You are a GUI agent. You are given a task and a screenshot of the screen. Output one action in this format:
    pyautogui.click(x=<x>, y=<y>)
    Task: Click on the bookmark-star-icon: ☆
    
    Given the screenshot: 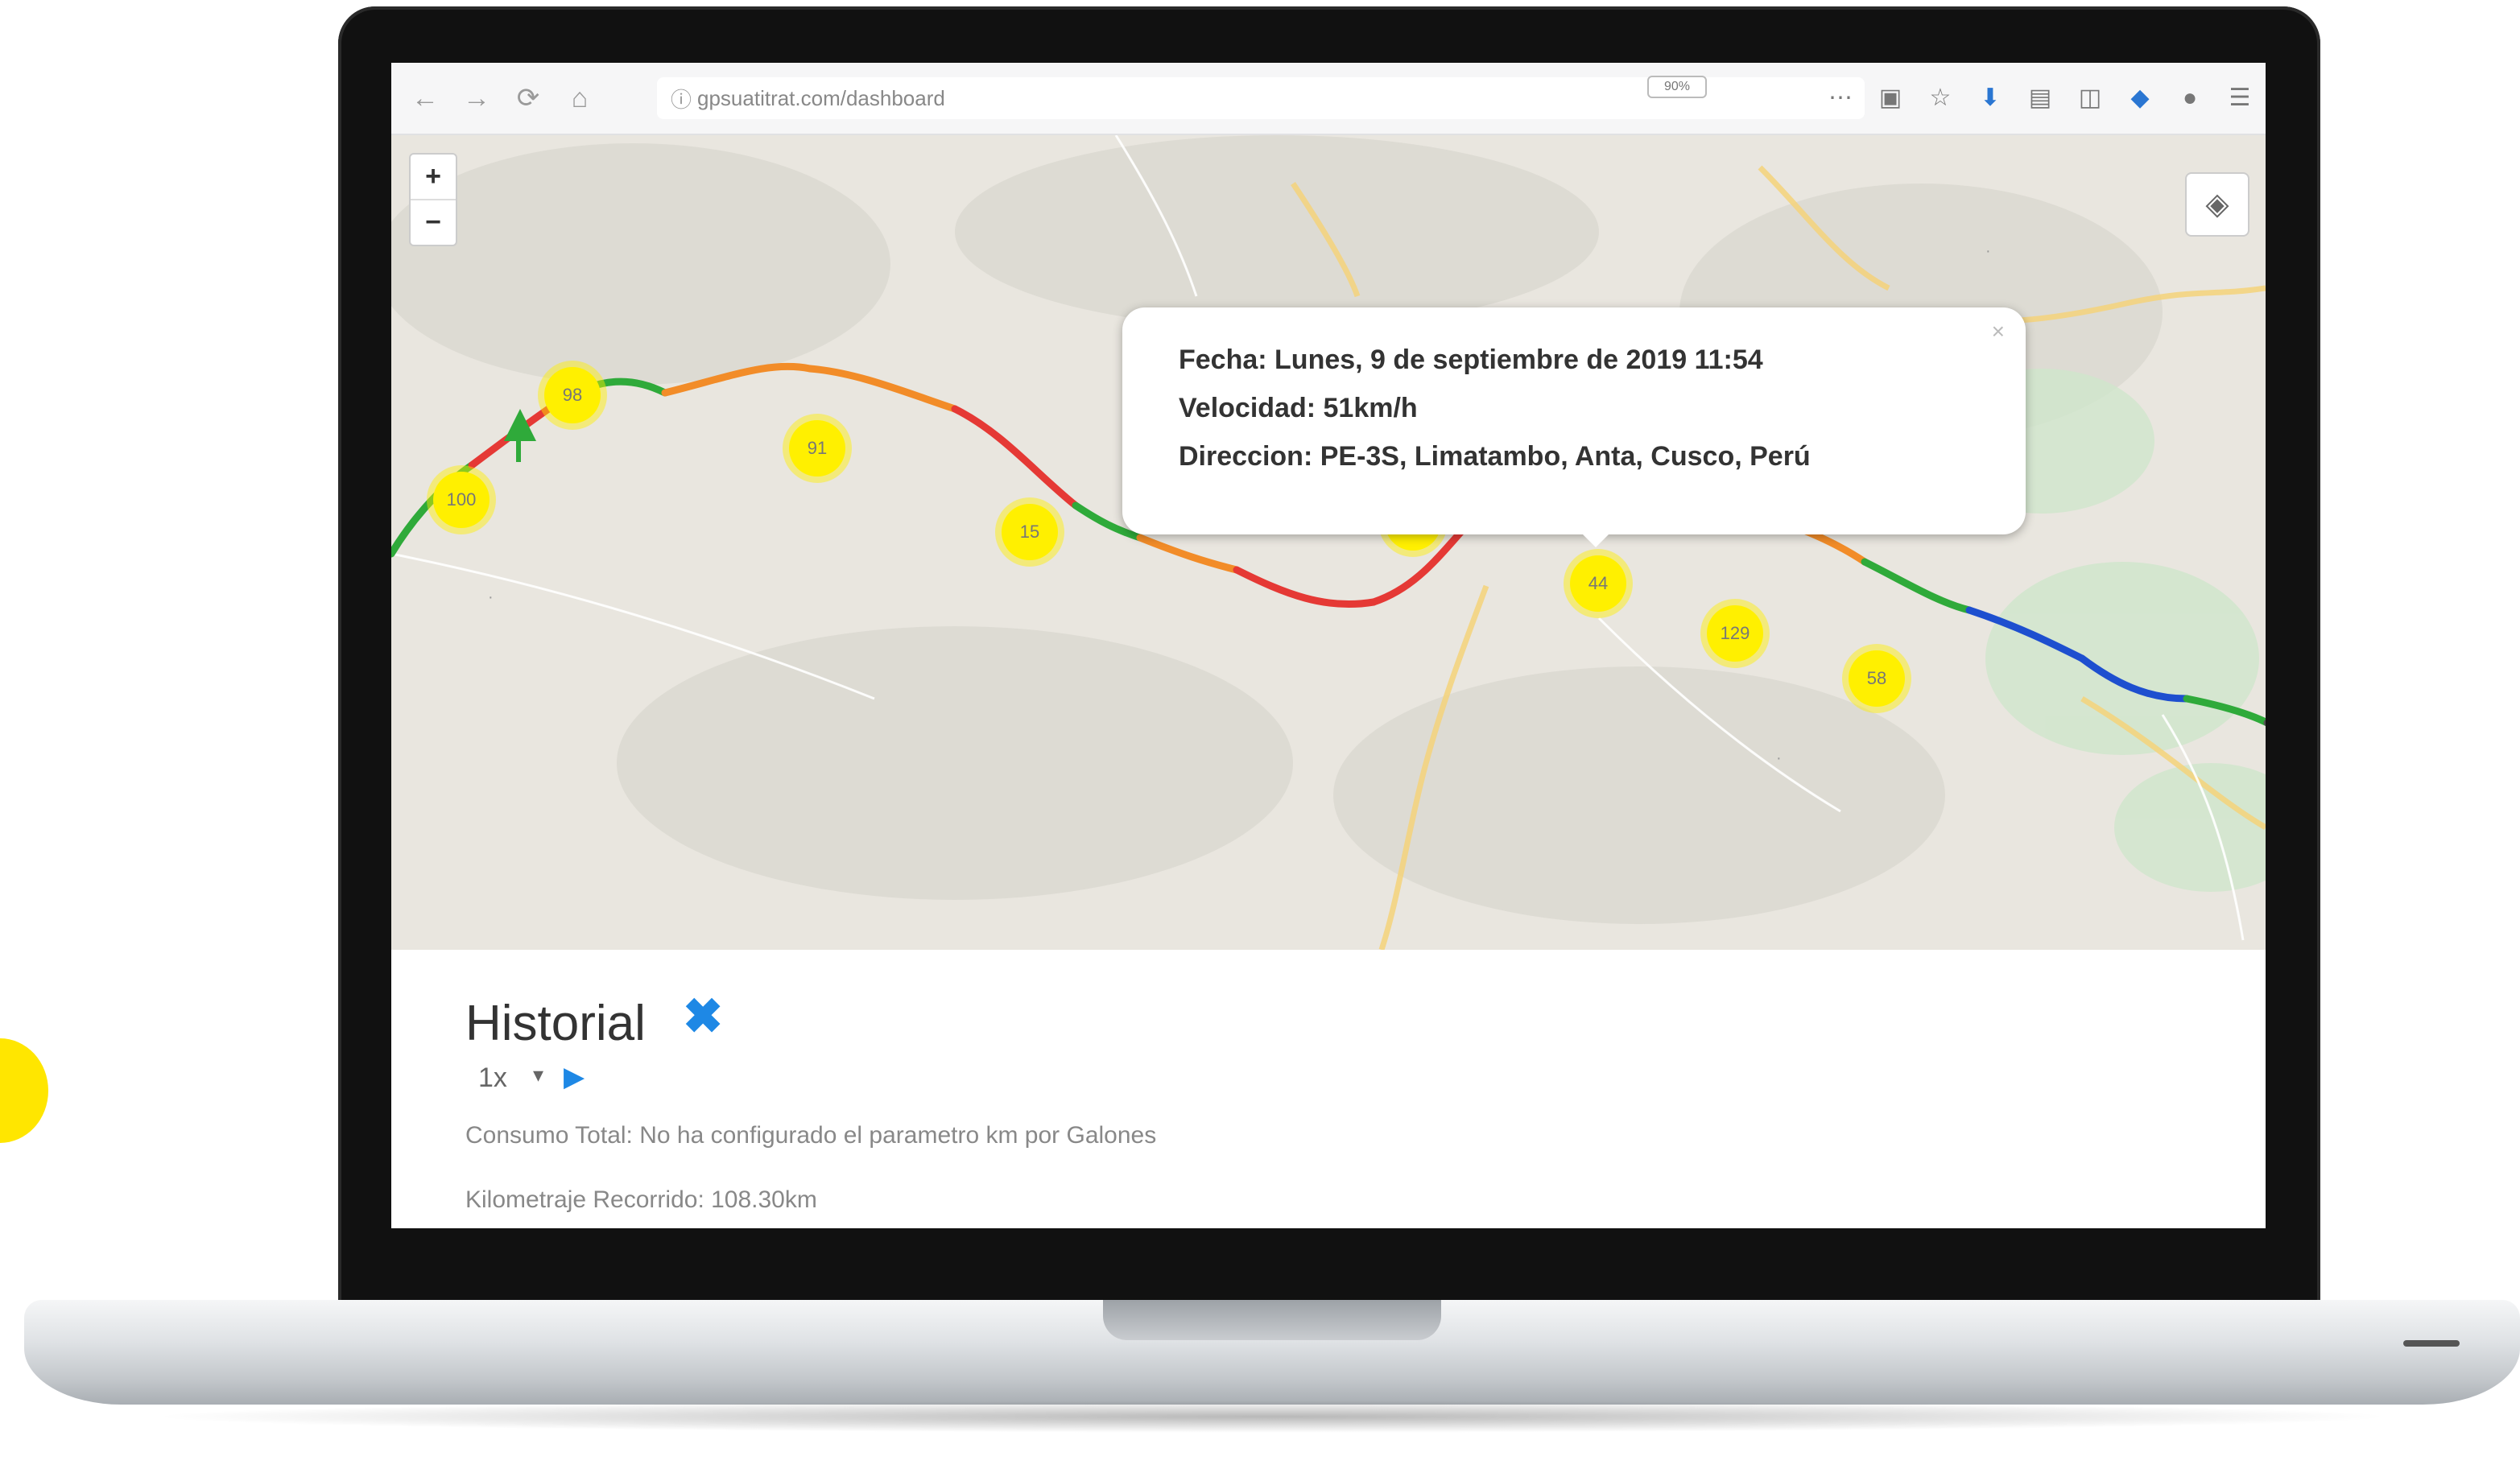 What is the action you would take?
    pyautogui.click(x=1940, y=98)
    